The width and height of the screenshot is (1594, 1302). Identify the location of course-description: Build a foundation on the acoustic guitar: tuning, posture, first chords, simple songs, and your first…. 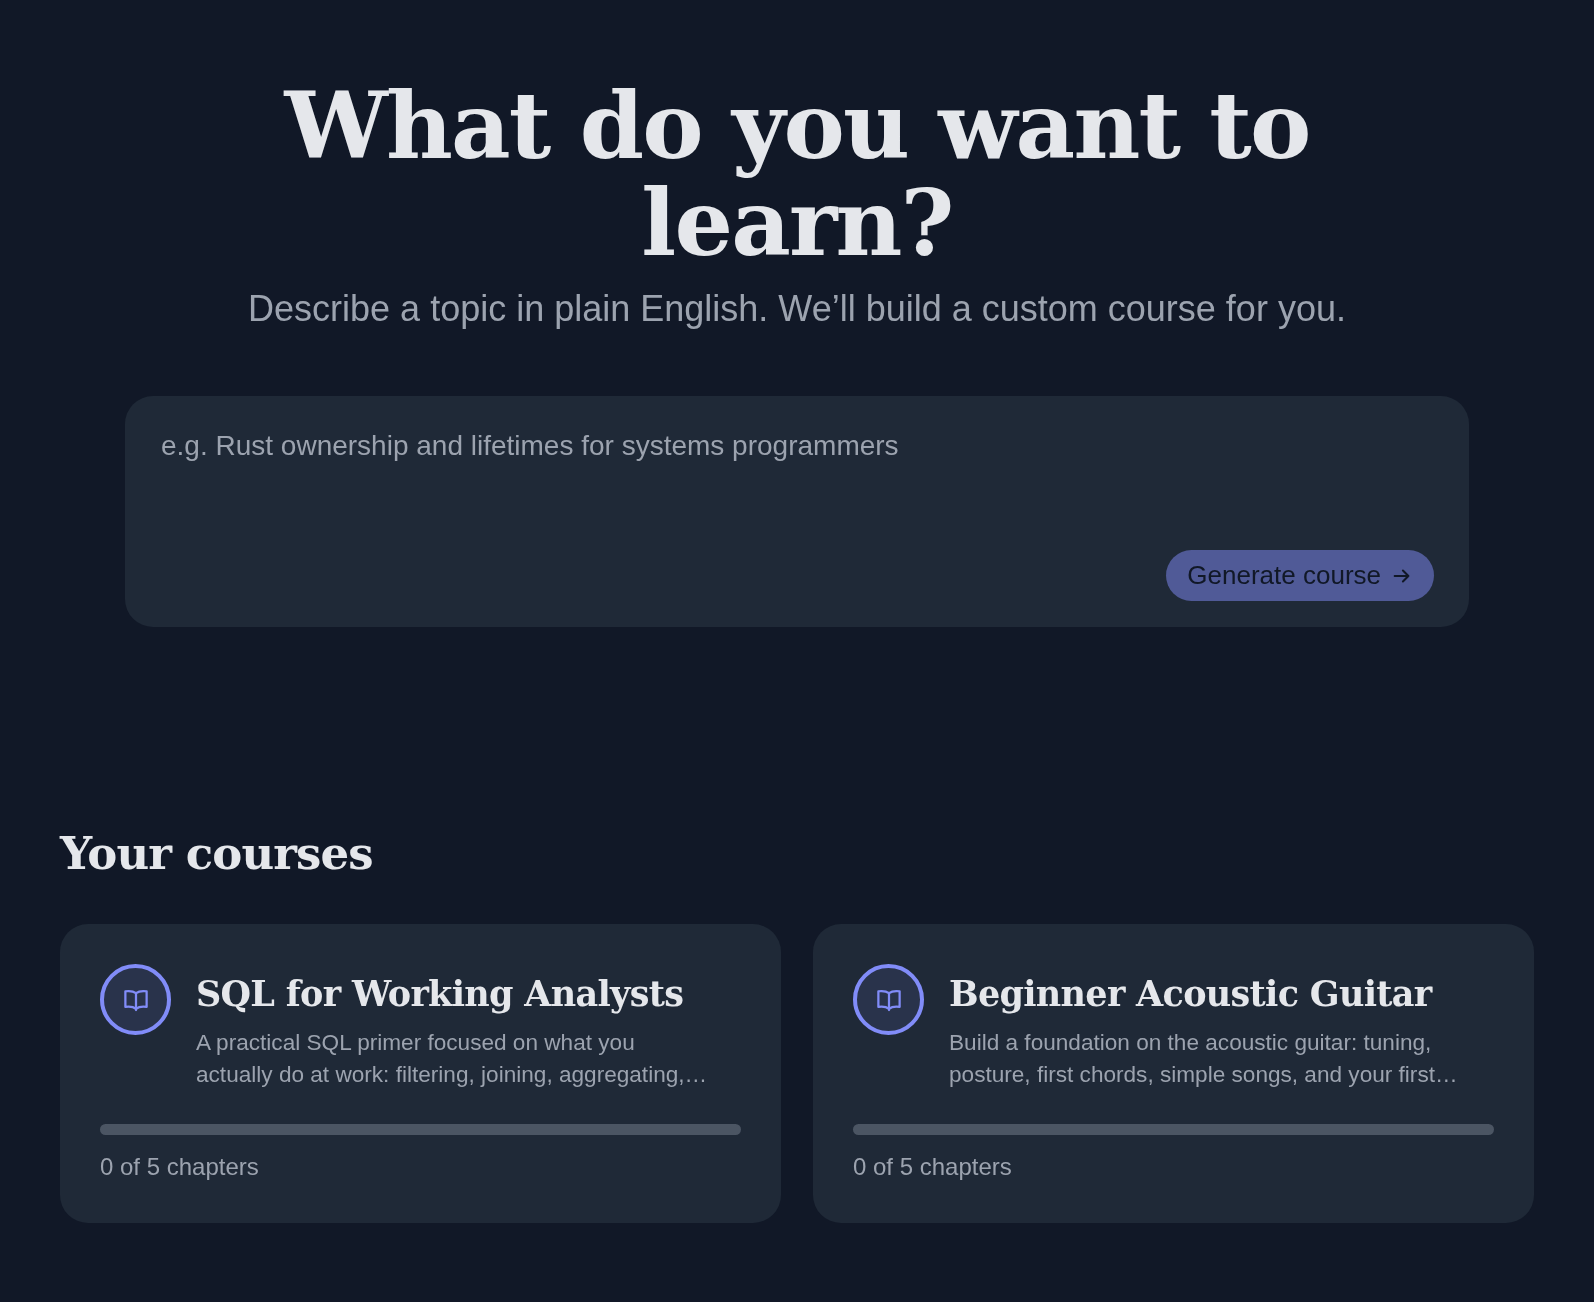
(1204, 1059).